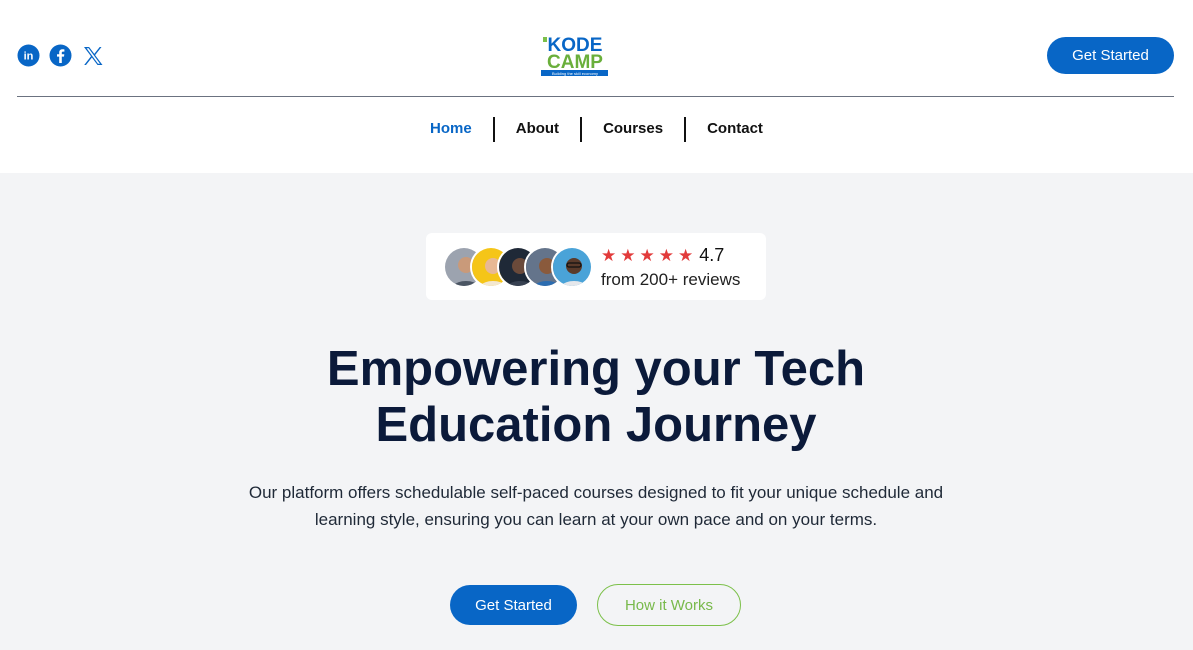  What do you see at coordinates (1110, 55) in the screenshot?
I see `get-started-button: Get Started` at bounding box center [1110, 55].